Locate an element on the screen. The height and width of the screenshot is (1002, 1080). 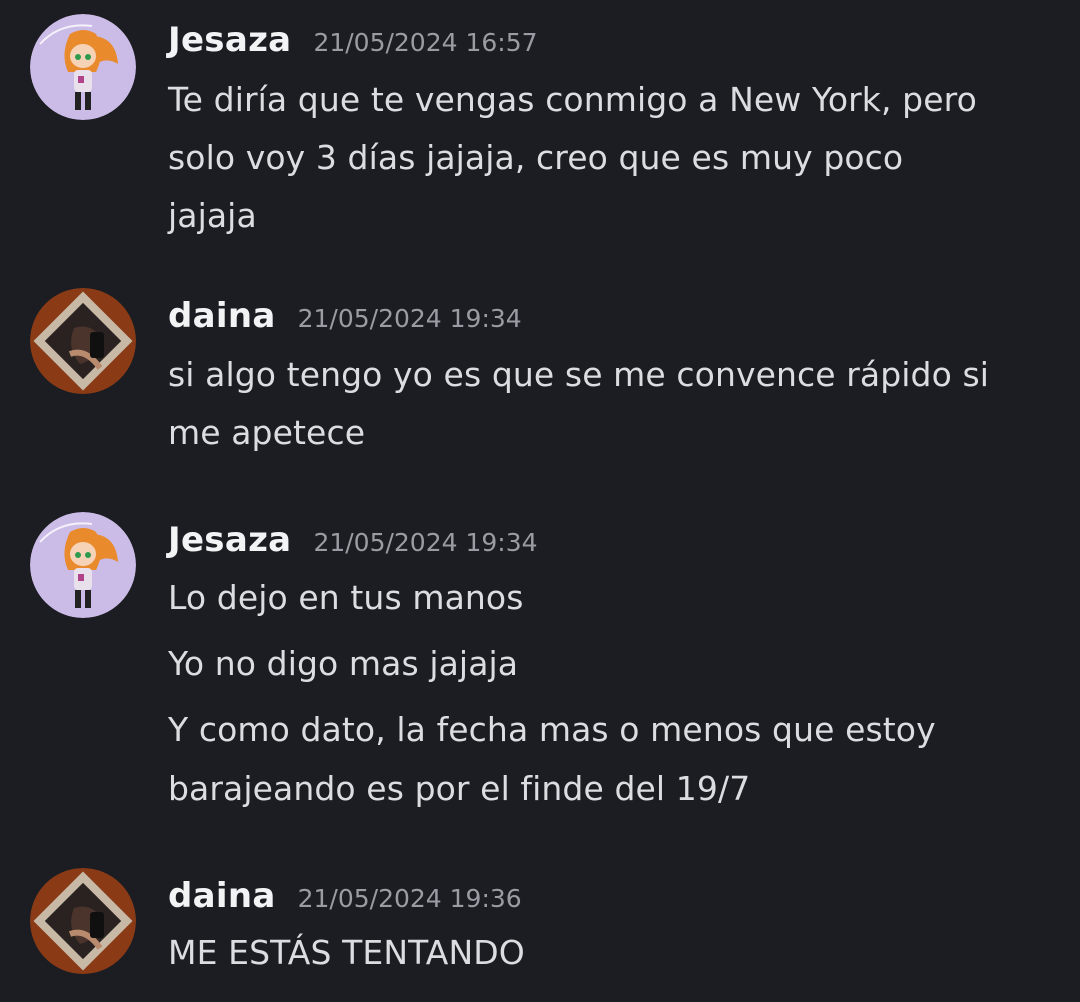
message-header: daina 21/05/2024 19:36 is located at coordinates (345, 898).